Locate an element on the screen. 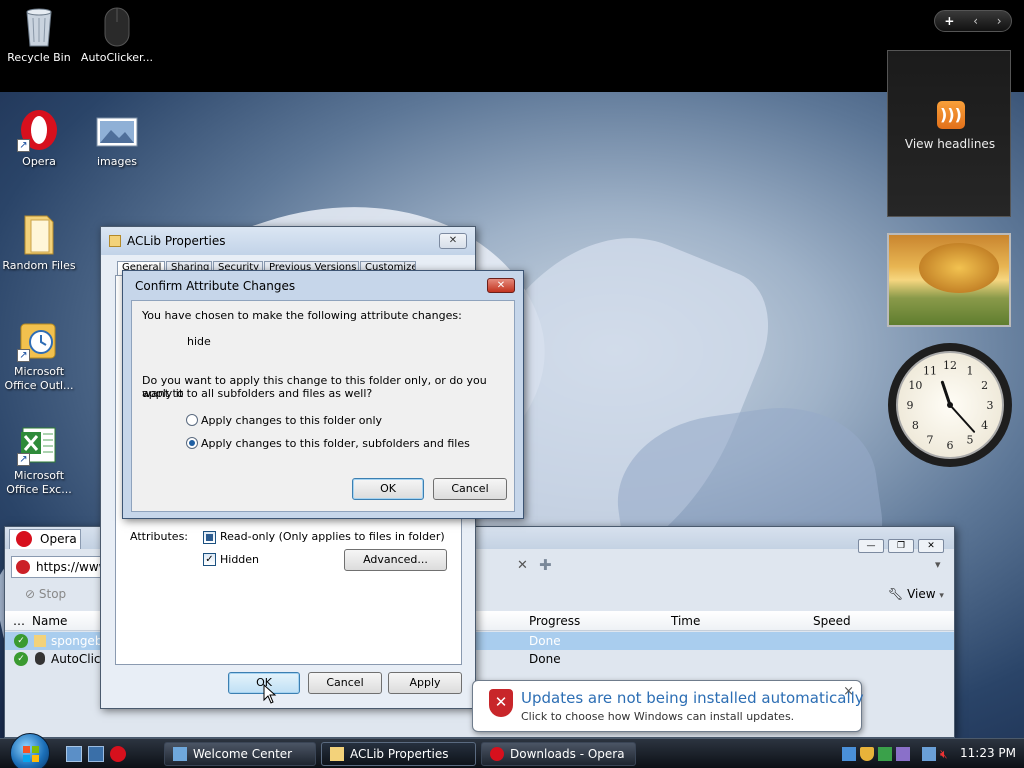  add-gadget-button: + is located at coordinates (949, 21).